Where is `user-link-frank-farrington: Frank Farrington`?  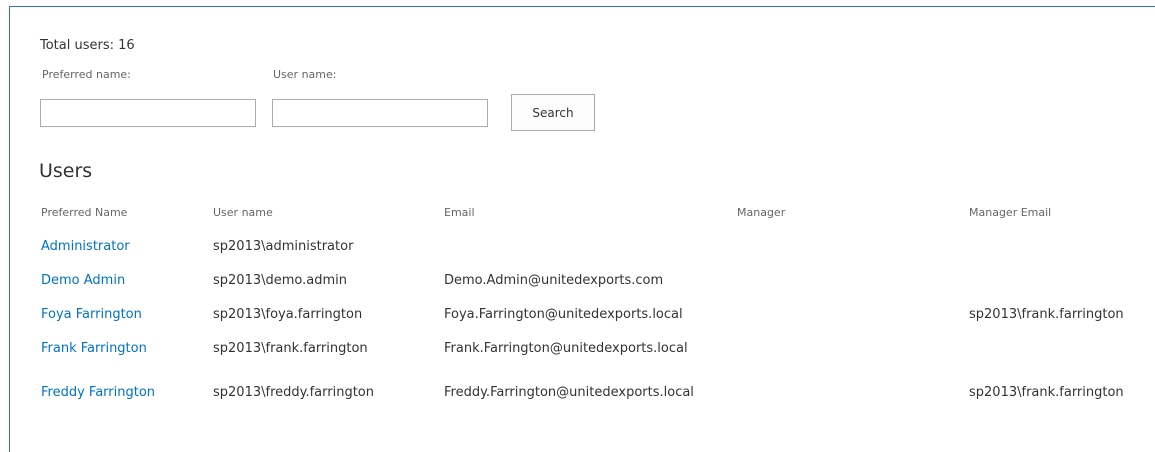
user-link-frank-farrington: Frank Farrington is located at coordinates (94, 348).